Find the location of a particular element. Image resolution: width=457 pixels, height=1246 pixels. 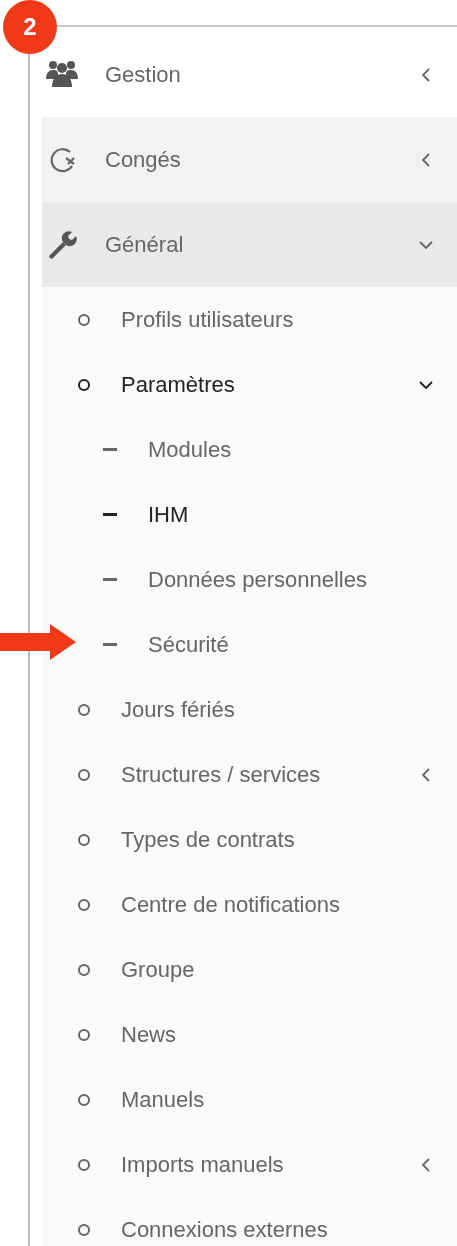

submenu-item: Profils utilisateurs is located at coordinates (249, 319).